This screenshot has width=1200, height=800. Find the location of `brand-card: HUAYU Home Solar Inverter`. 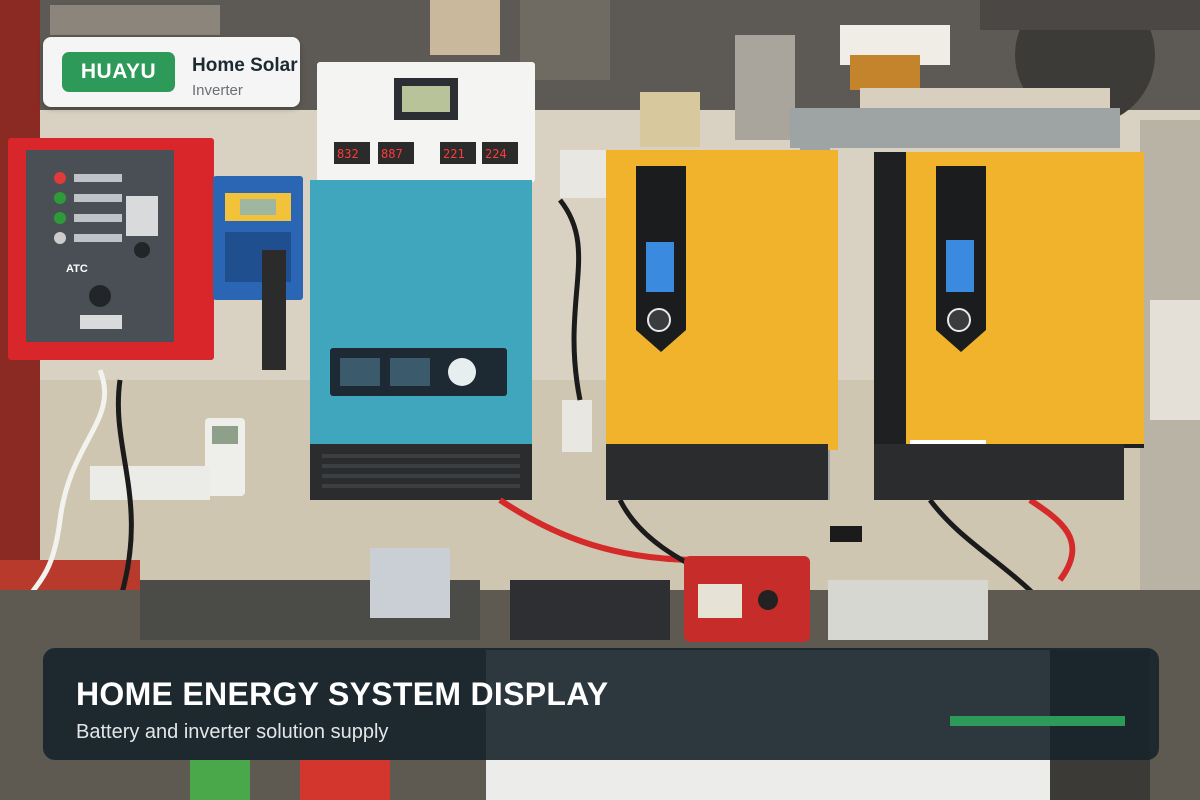

brand-card: HUAYU Home Solar Inverter is located at coordinates (171, 72).